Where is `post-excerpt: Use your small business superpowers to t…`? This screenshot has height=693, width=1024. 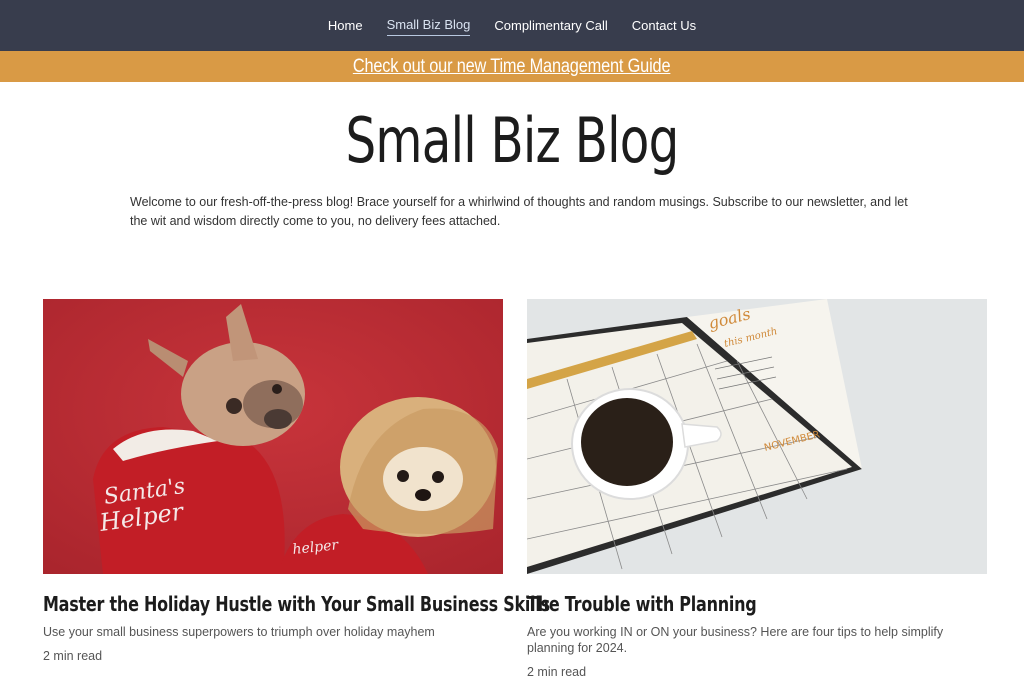 post-excerpt: Use your small business superpowers to t… is located at coordinates (239, 632).